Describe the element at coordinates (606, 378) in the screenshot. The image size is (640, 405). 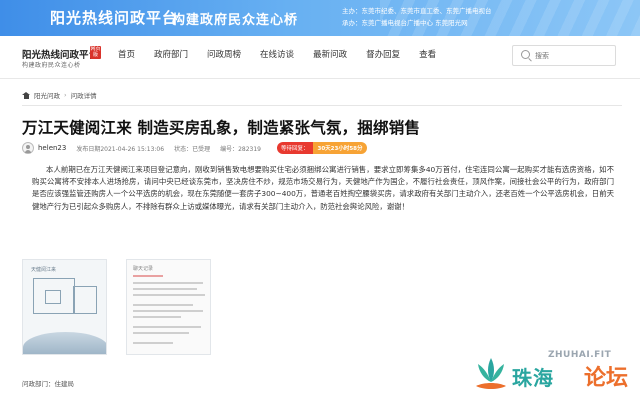
I see `watermark-text-accent: 论坛` at that location.